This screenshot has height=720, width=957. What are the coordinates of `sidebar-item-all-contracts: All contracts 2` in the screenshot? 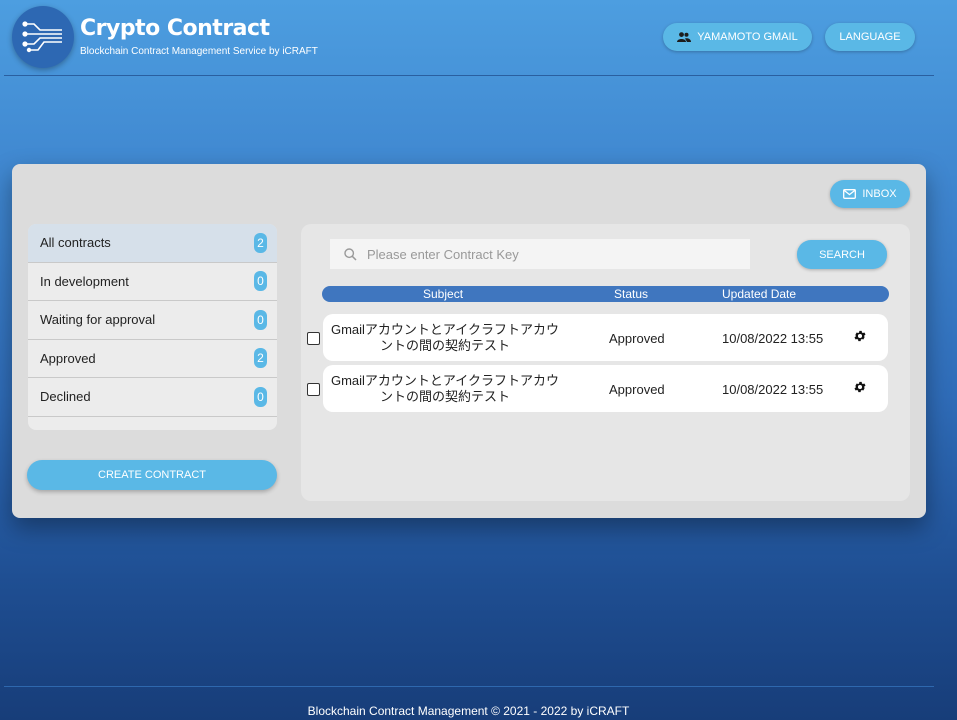 It's located at (152, 243).